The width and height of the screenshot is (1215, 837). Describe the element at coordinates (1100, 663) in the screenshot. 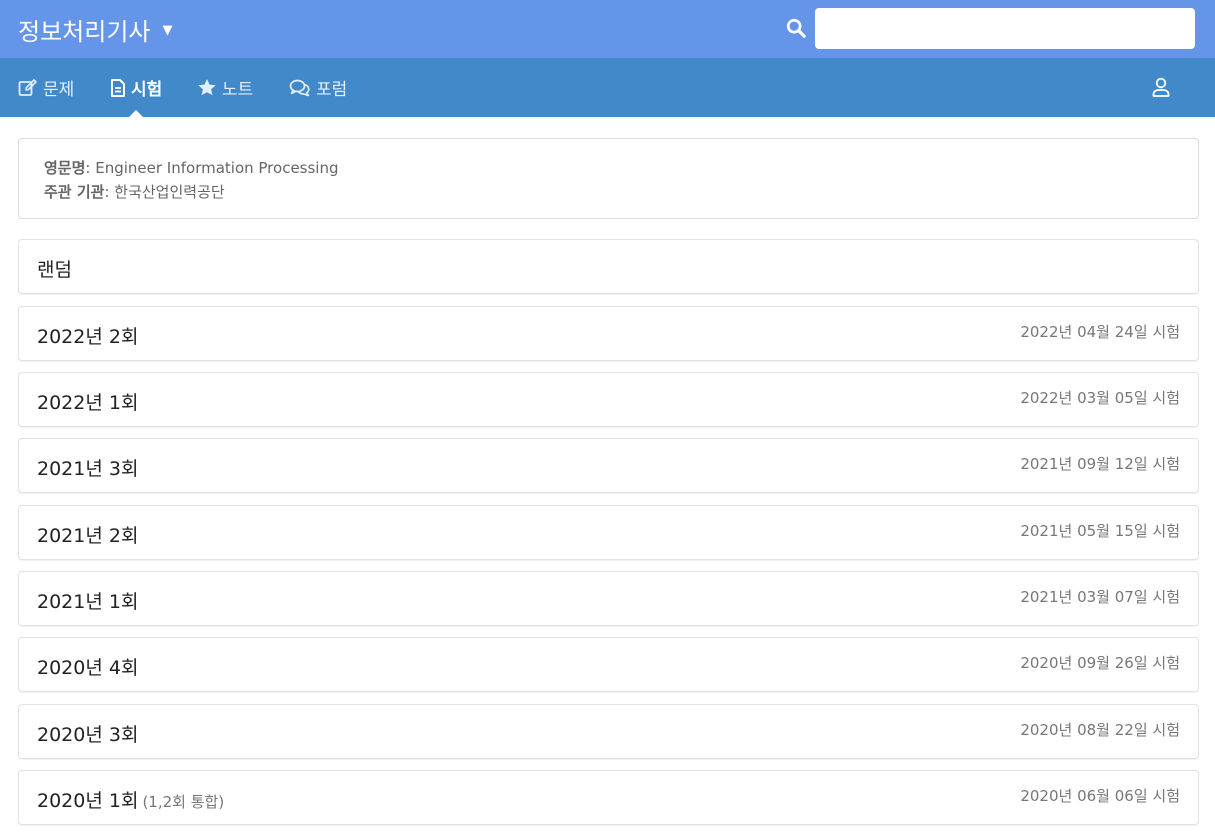

I see `exam-date: 2020년 09월 26일 시험` at that location.